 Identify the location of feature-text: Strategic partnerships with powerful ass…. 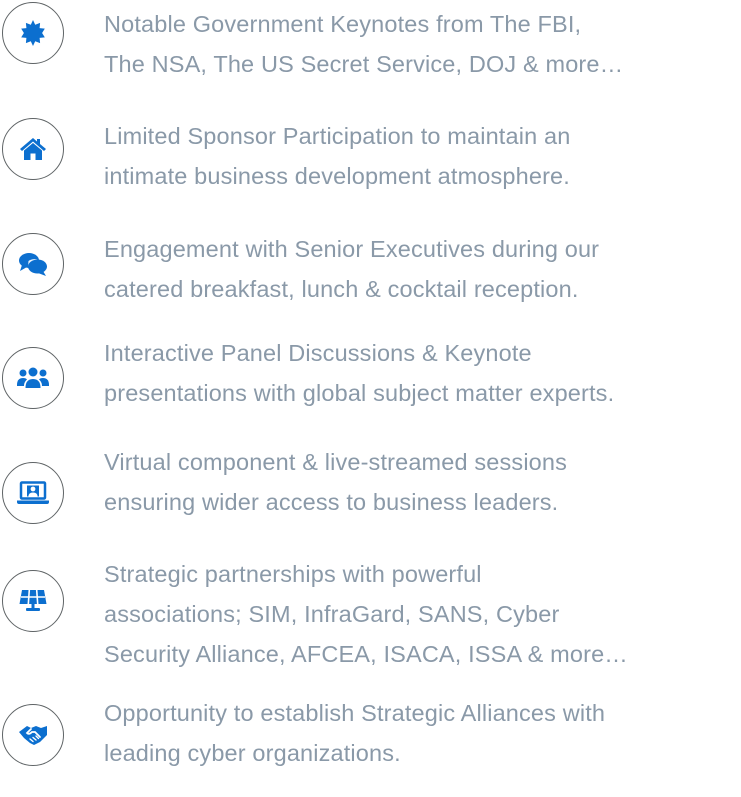
(366, 614).